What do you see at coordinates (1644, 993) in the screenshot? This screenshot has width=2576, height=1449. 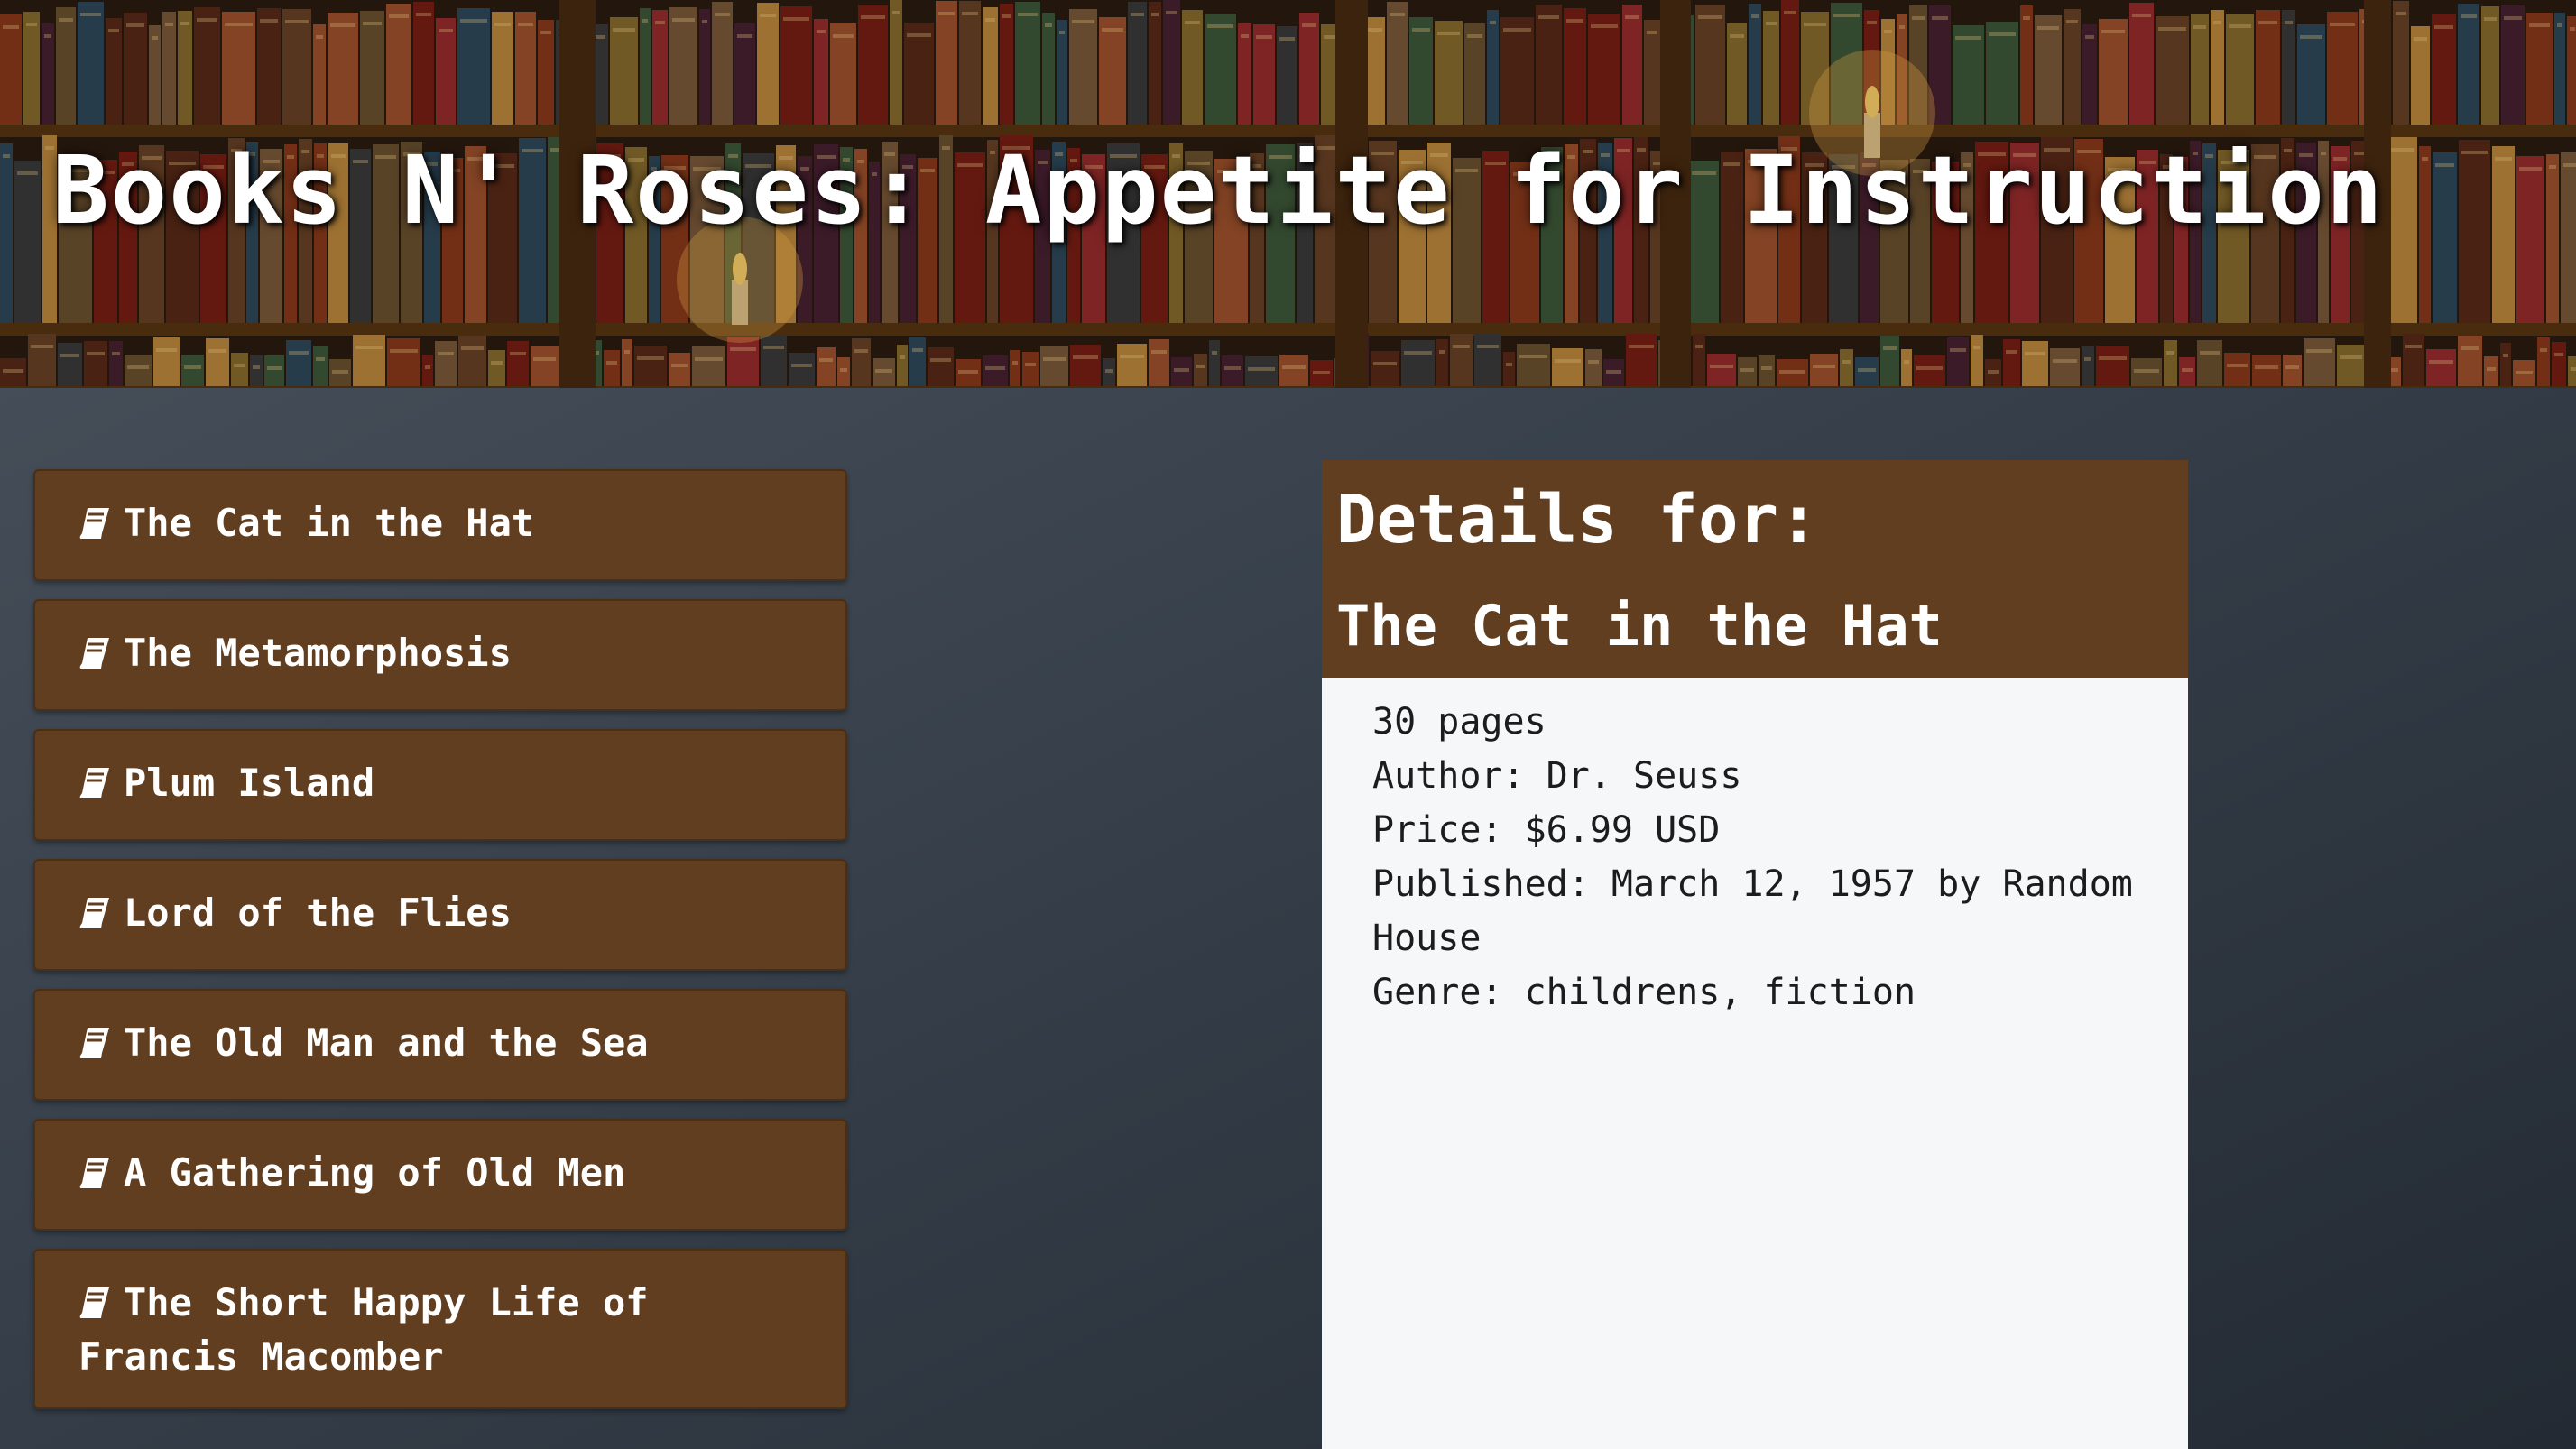 I see `details-genre: Genre: childrens, fiction` at bounding box center [1644, 993].